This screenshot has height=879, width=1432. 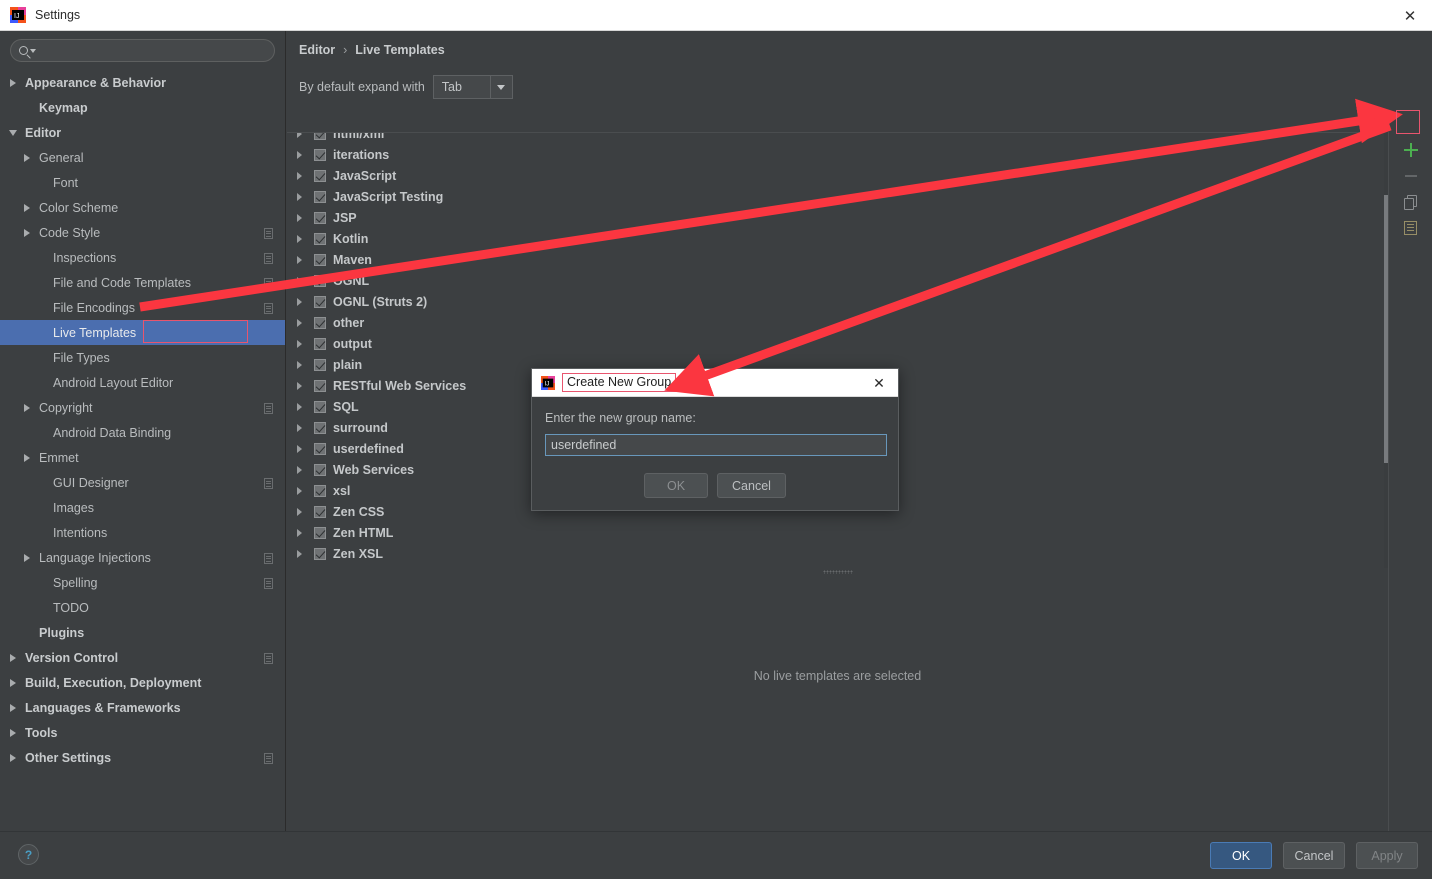 What do you see at coordinates (142, 682) in the screenshot?
I see `sidebar-item-build-execution-deployment: Build, Execution, Deployment` at bounding box center [142, 682].